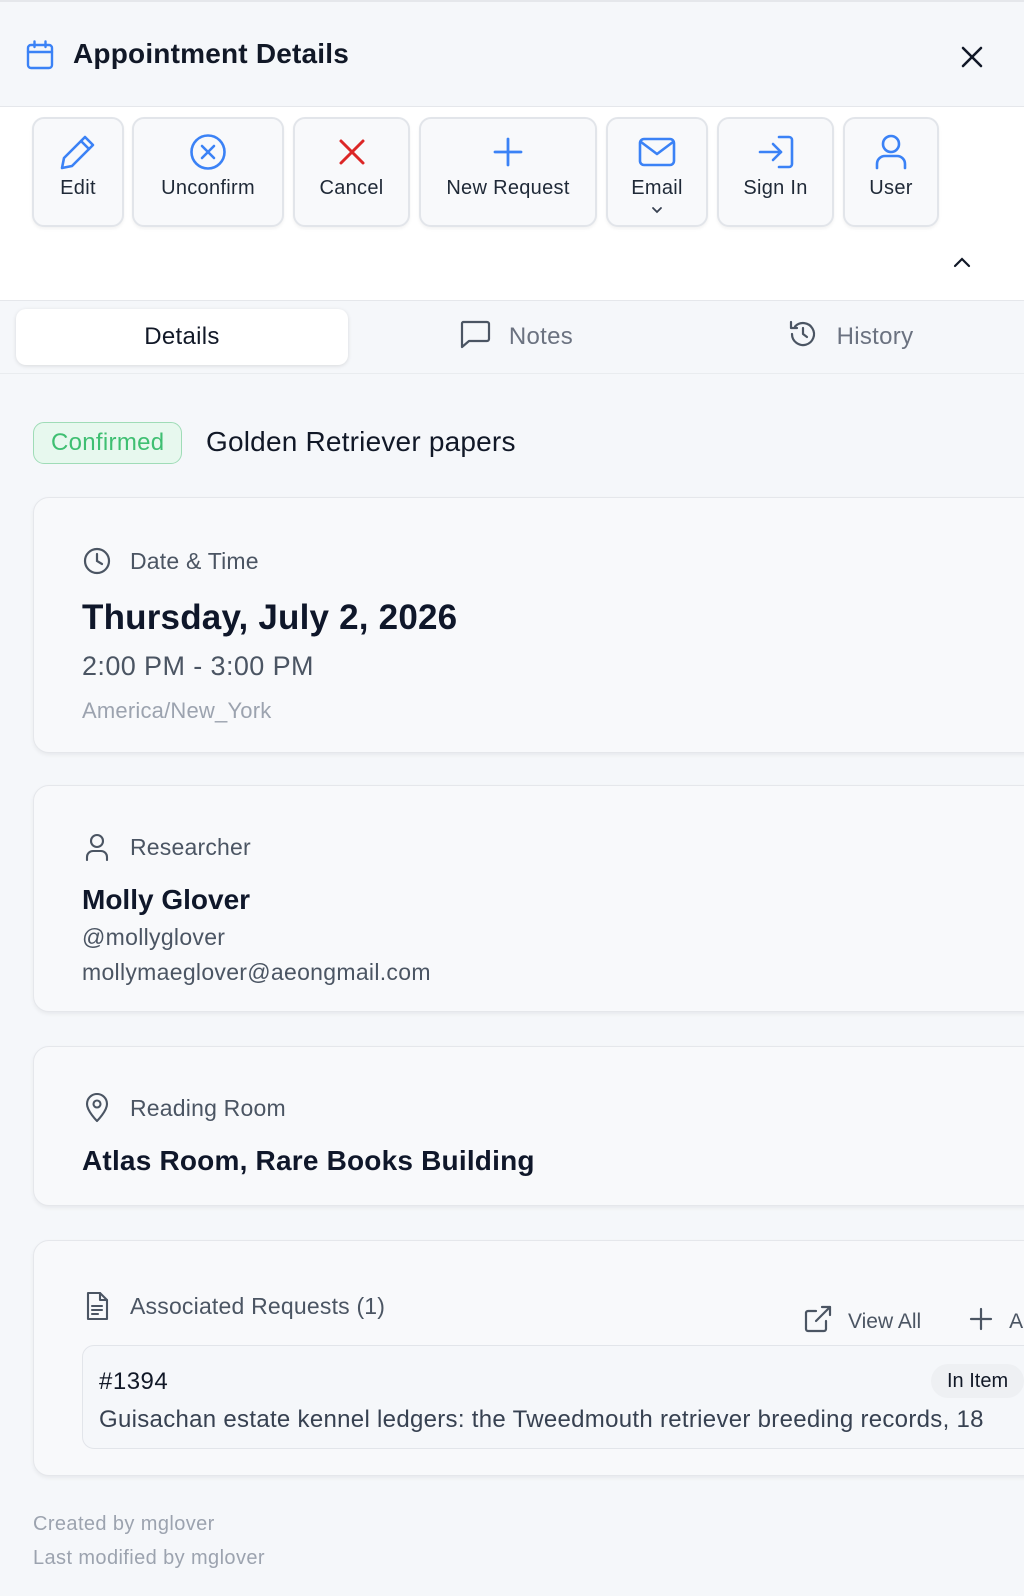 This screenshot has width=1024, height=1596. What do you see at coordinates (166, 847) in the screenshot?
I see `researcher-heading: Researcher` at bounding box center [166, 847].